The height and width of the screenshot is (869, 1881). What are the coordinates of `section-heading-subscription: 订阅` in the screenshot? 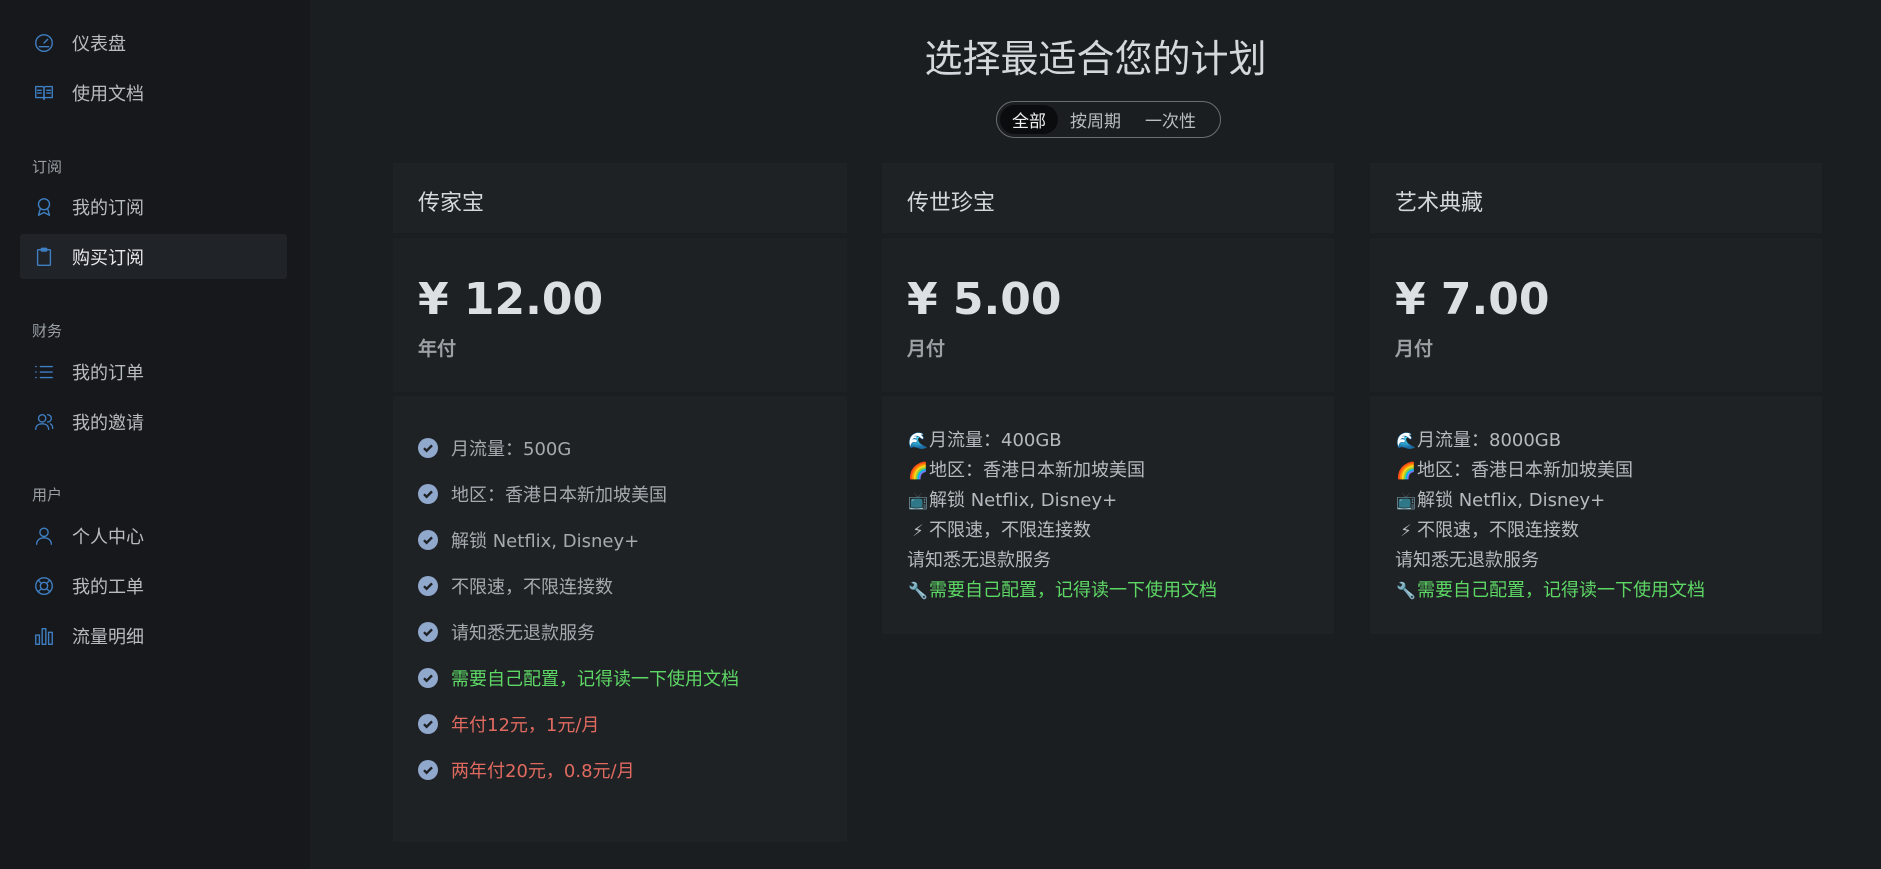 It's located at (47, 167).